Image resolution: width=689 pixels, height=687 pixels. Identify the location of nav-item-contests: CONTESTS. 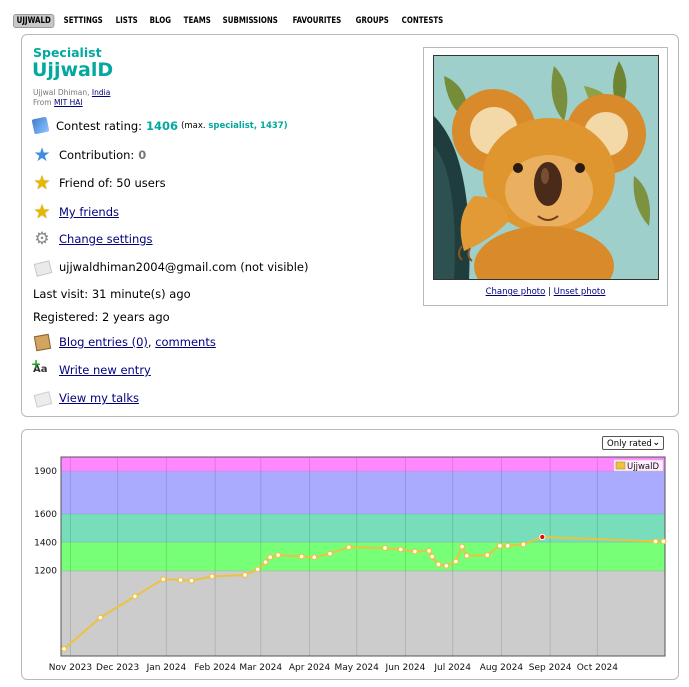
(422, 21).